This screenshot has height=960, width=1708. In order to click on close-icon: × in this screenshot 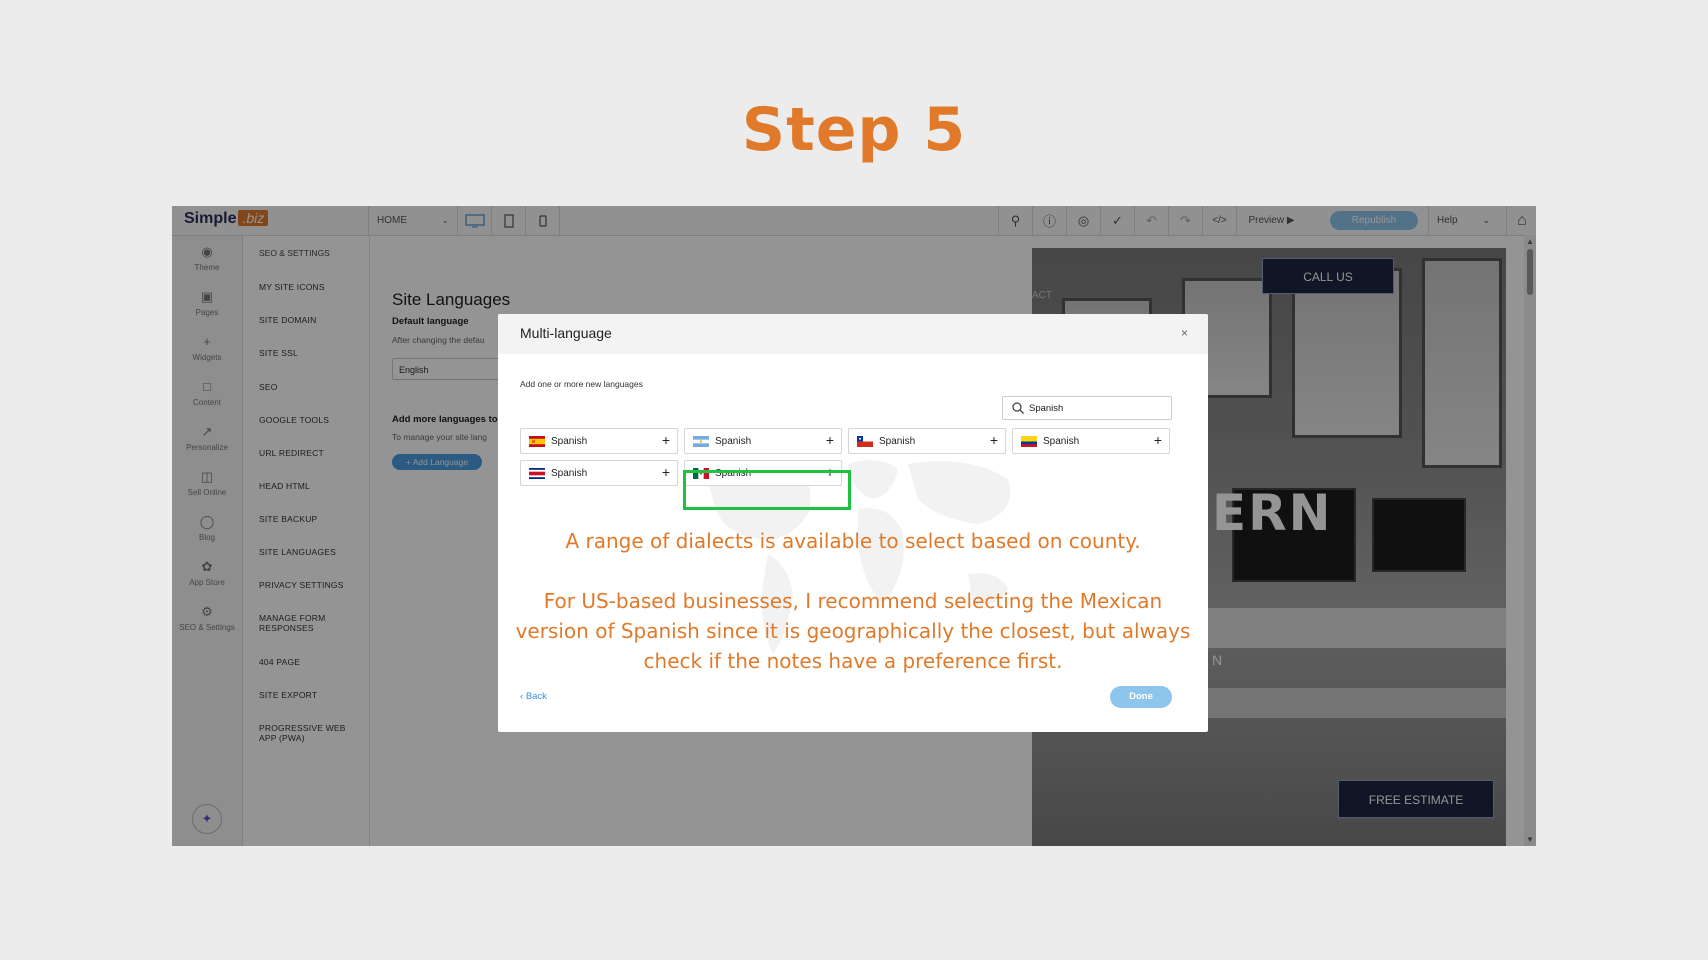, I will do `click(1184, 333)`.